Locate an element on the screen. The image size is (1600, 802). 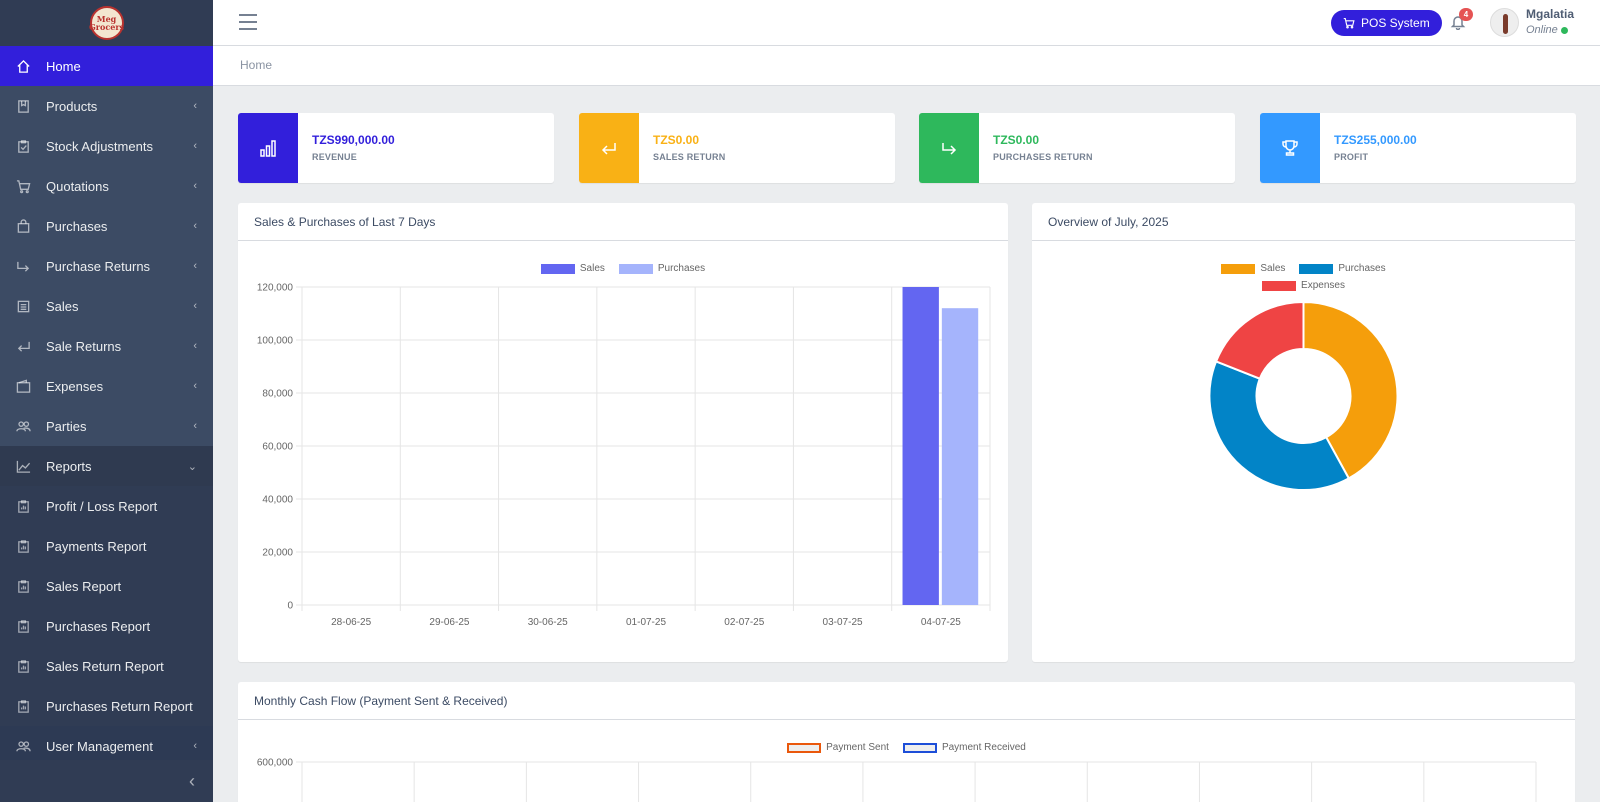
stat-label: PROFIT is located at coordinates (1351, 157).